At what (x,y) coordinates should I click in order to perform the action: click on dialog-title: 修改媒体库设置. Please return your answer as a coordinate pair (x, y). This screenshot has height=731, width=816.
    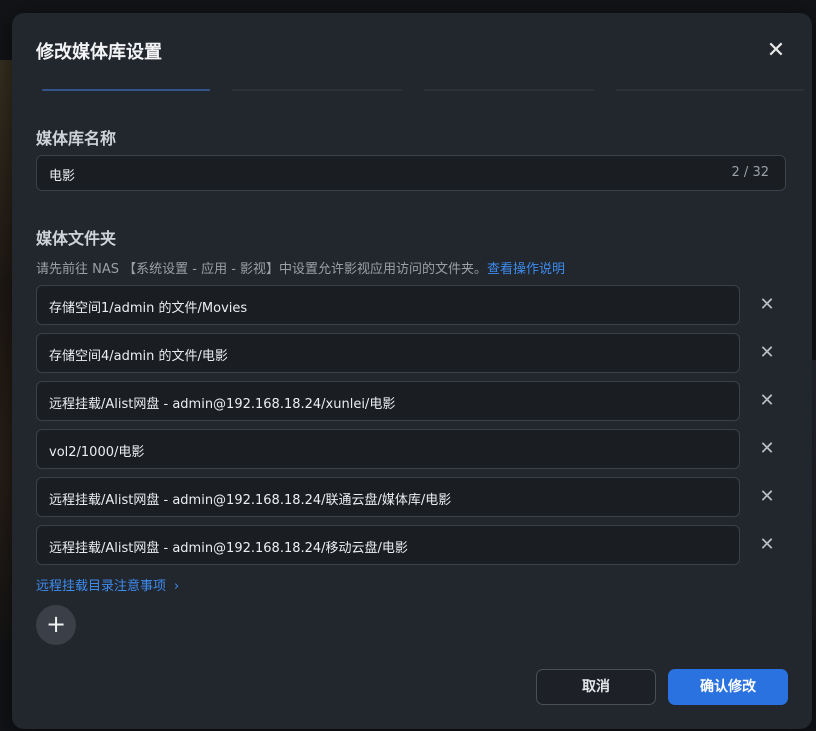
    Looking at the image, I should click on (99, 52).